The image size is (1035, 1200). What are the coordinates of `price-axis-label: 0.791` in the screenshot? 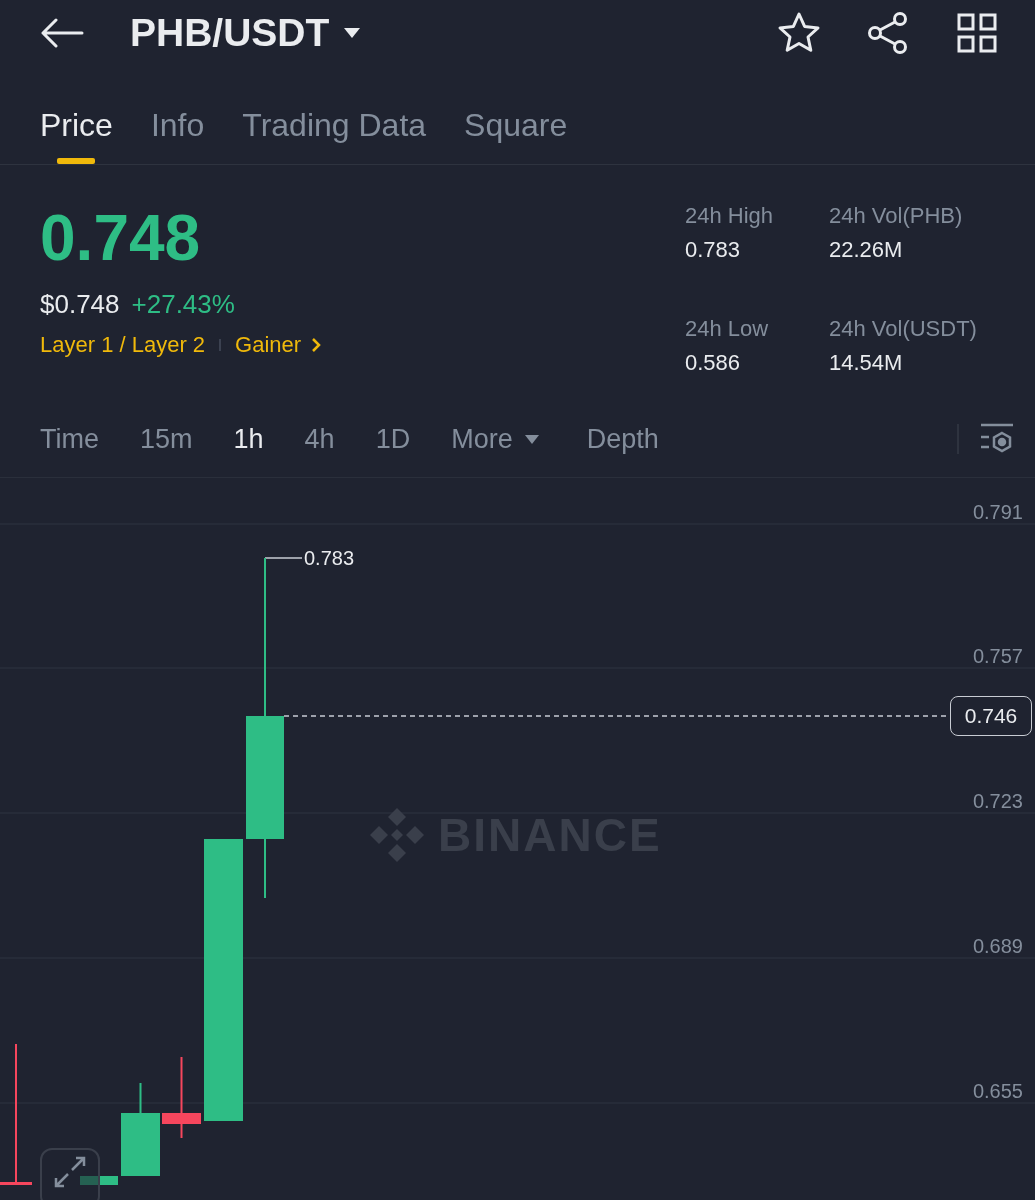 It's located at (997, 512).